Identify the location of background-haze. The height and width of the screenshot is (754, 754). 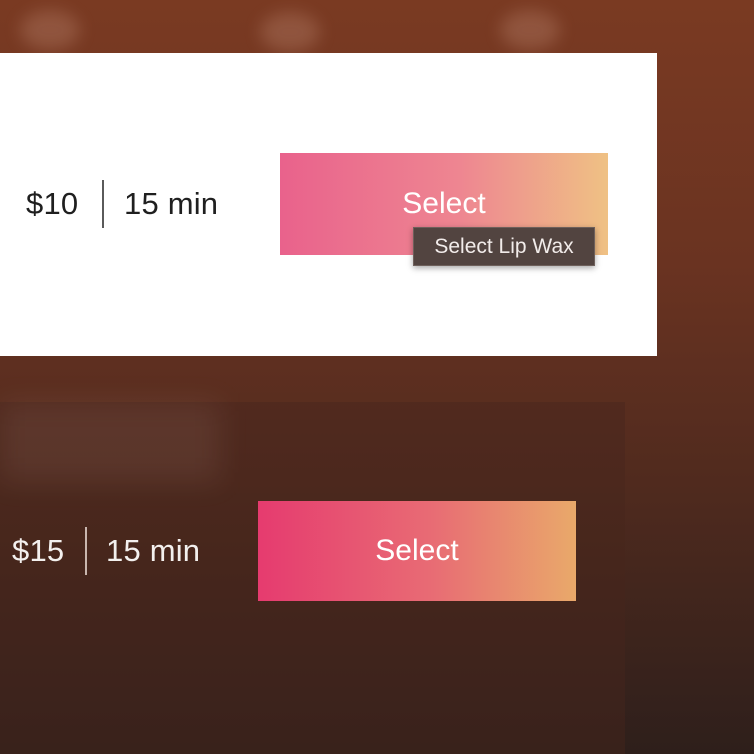
(110, 442).